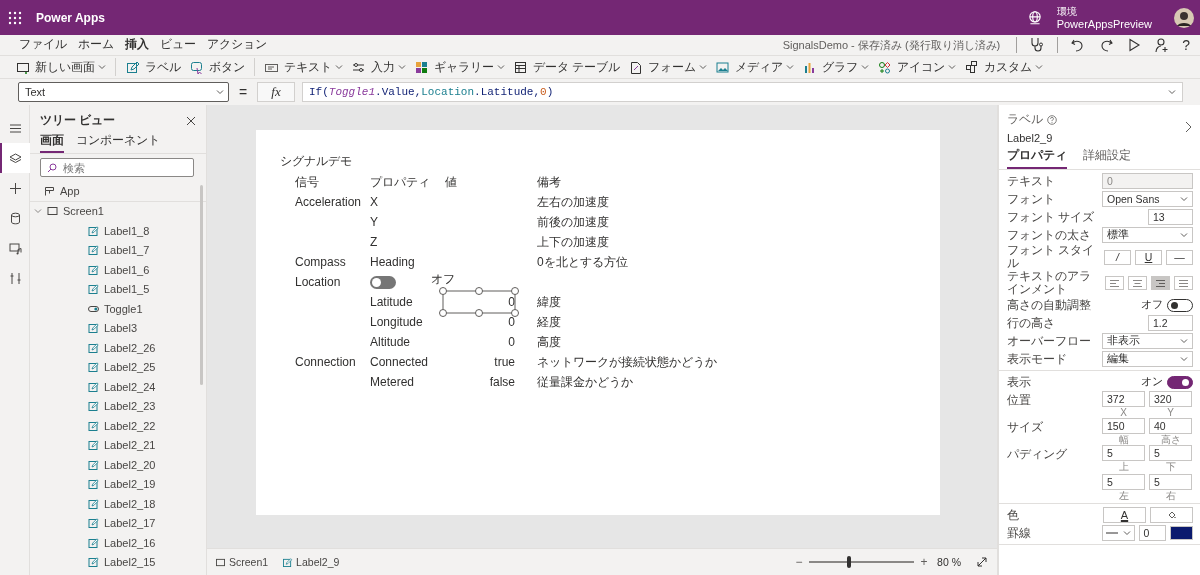 This screenshot has height=575, width=1200. Describe the element at coordinates (1170, 217) in the screenshot. I see `number-field: 13` at that location.